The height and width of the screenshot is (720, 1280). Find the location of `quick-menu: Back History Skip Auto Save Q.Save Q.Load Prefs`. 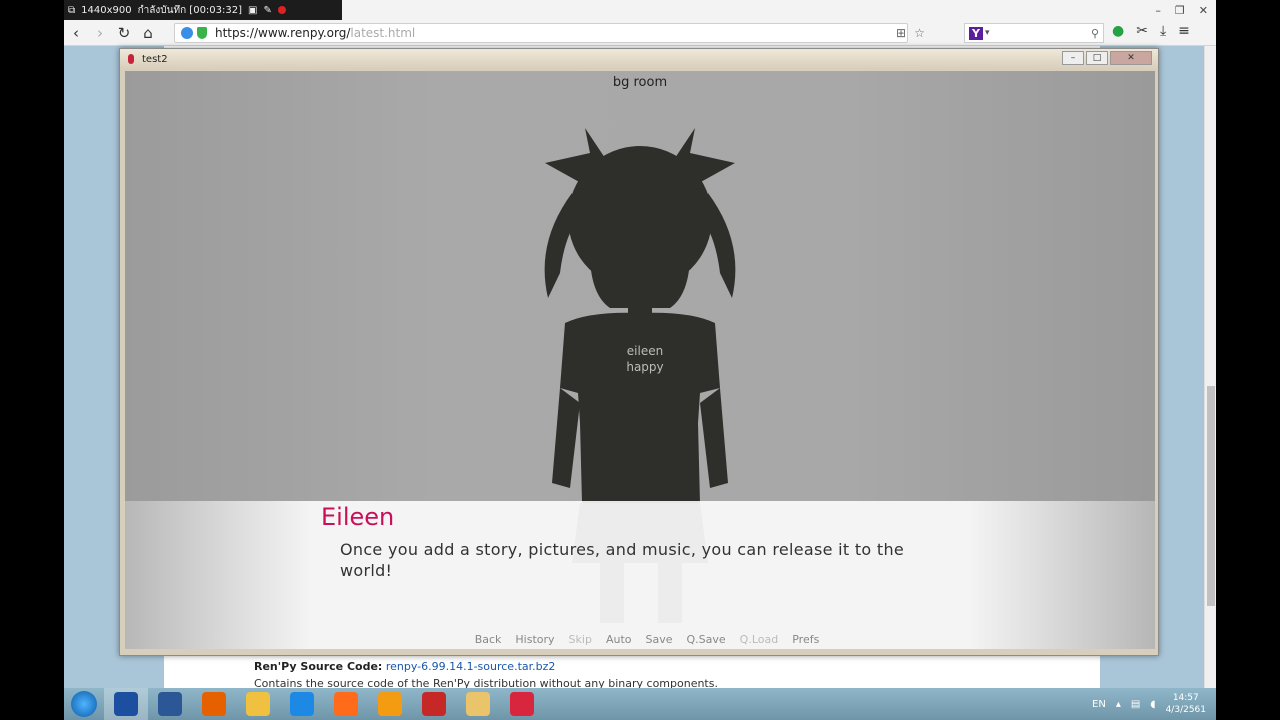

quick-menu: Back History Skip Auto Save Q.Save Q.Load Prefs is located at coordinates (640, 639).